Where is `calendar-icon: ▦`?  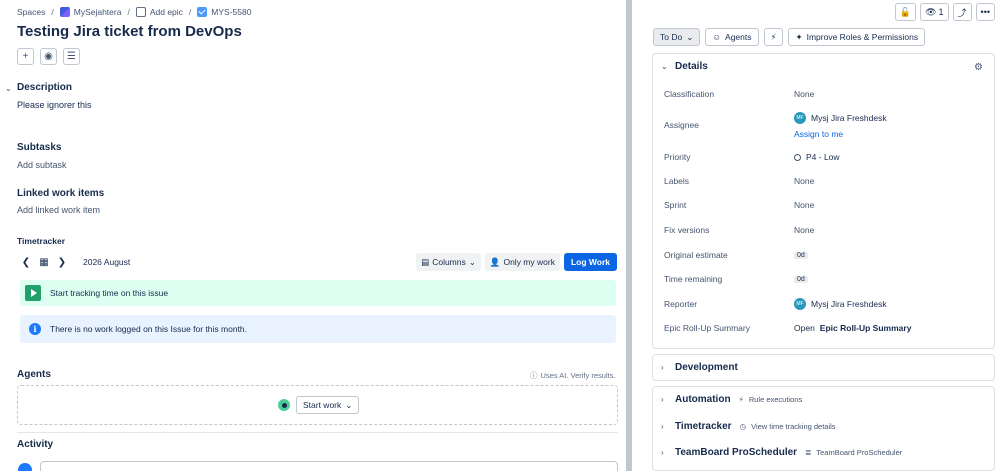 calendar-icon: ▦ is located at coordinates (44, 262).